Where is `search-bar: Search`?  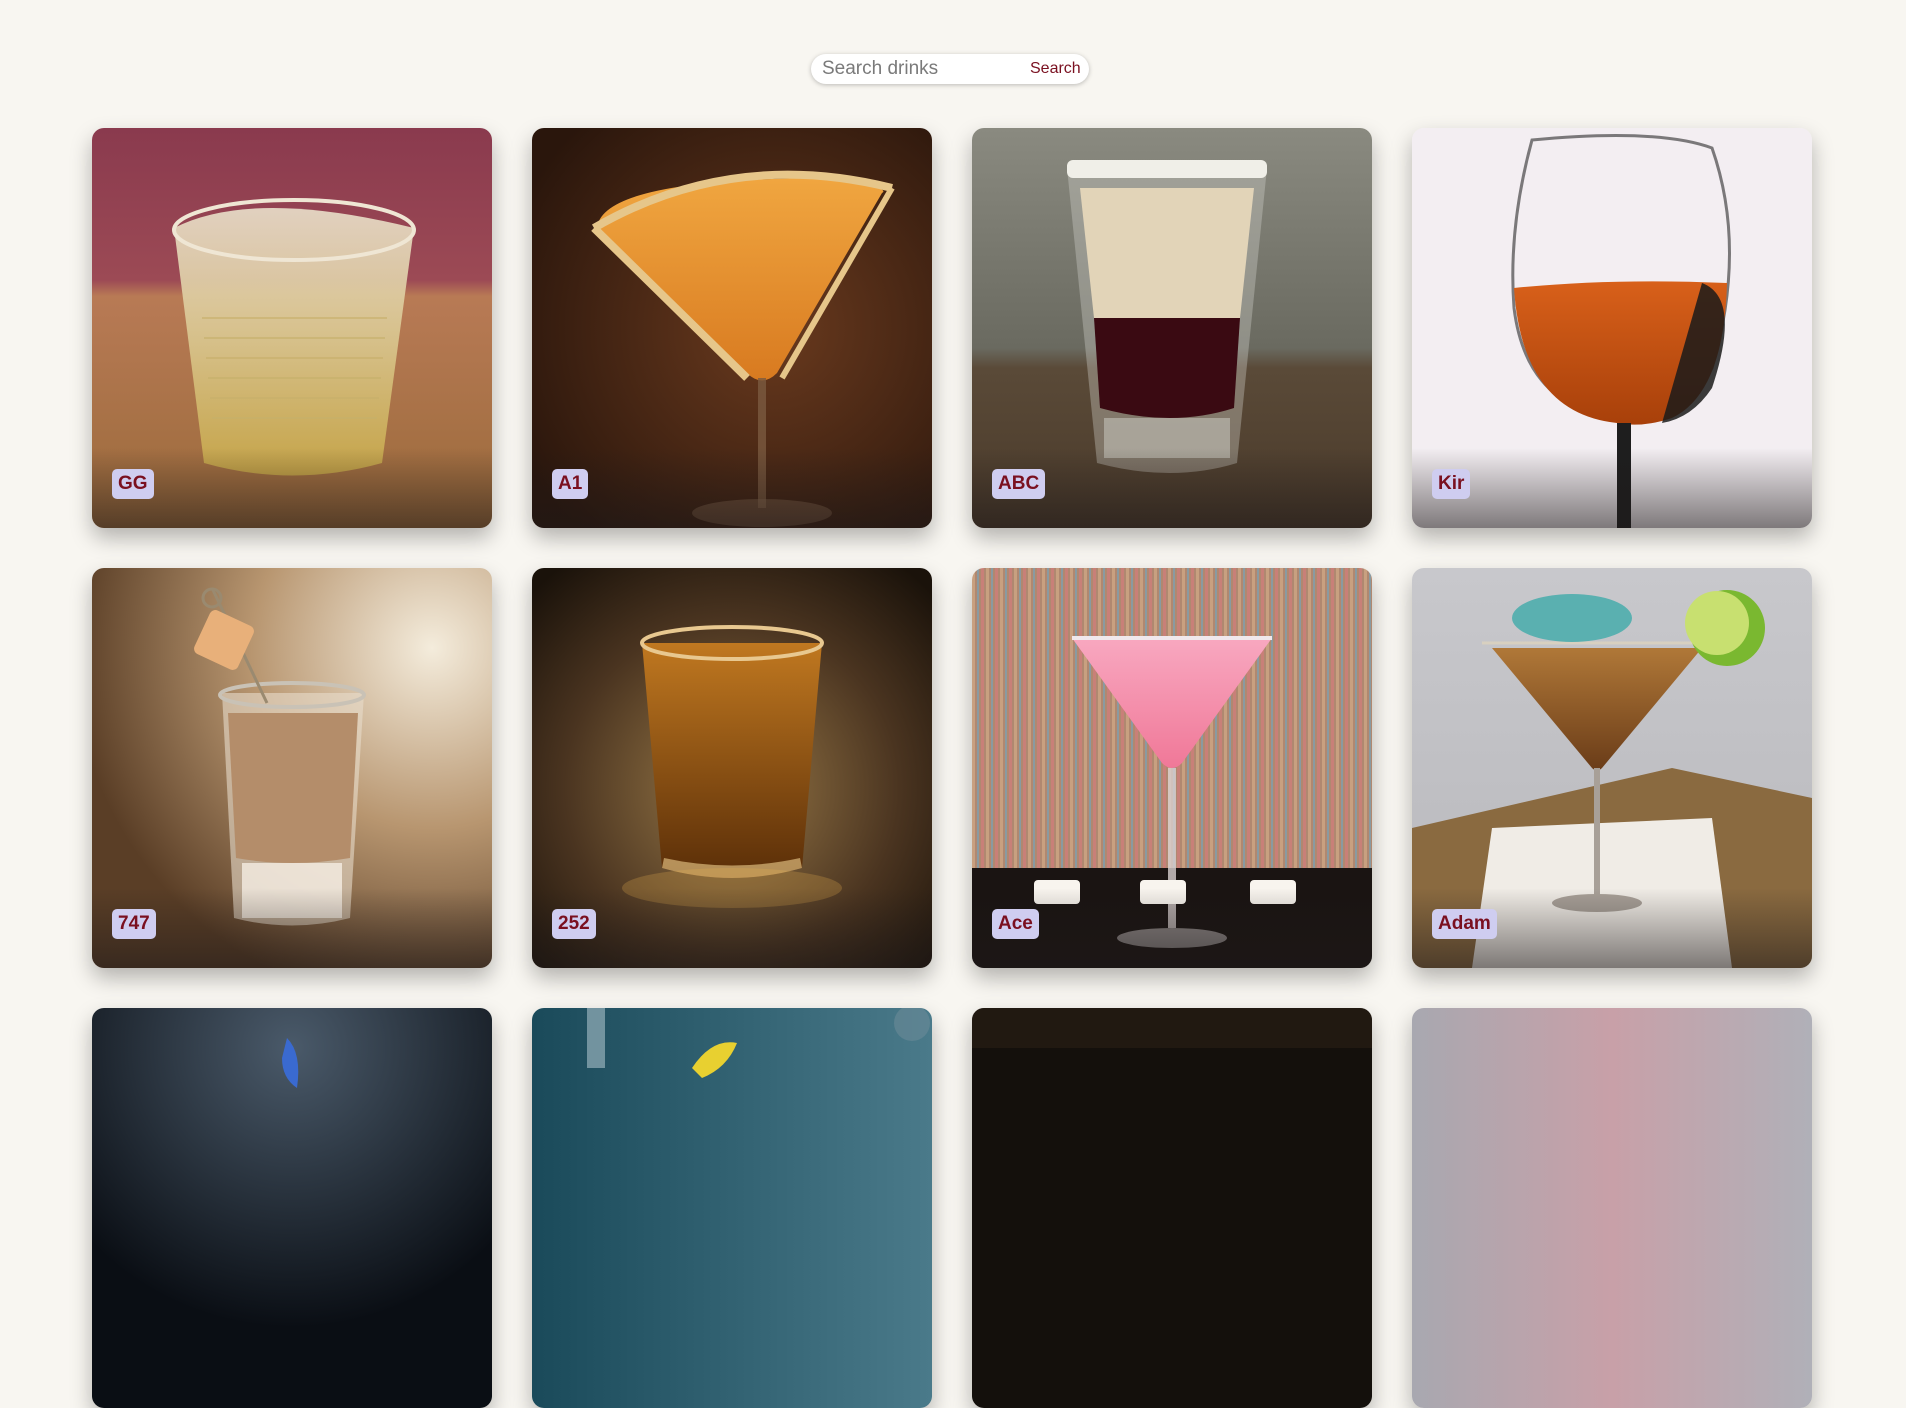 search-bar: Search is located at coordinates (950, 69).